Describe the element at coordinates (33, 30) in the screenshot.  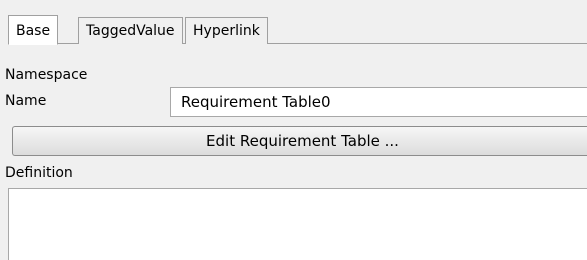
I see `tab-base: Base` at that location.